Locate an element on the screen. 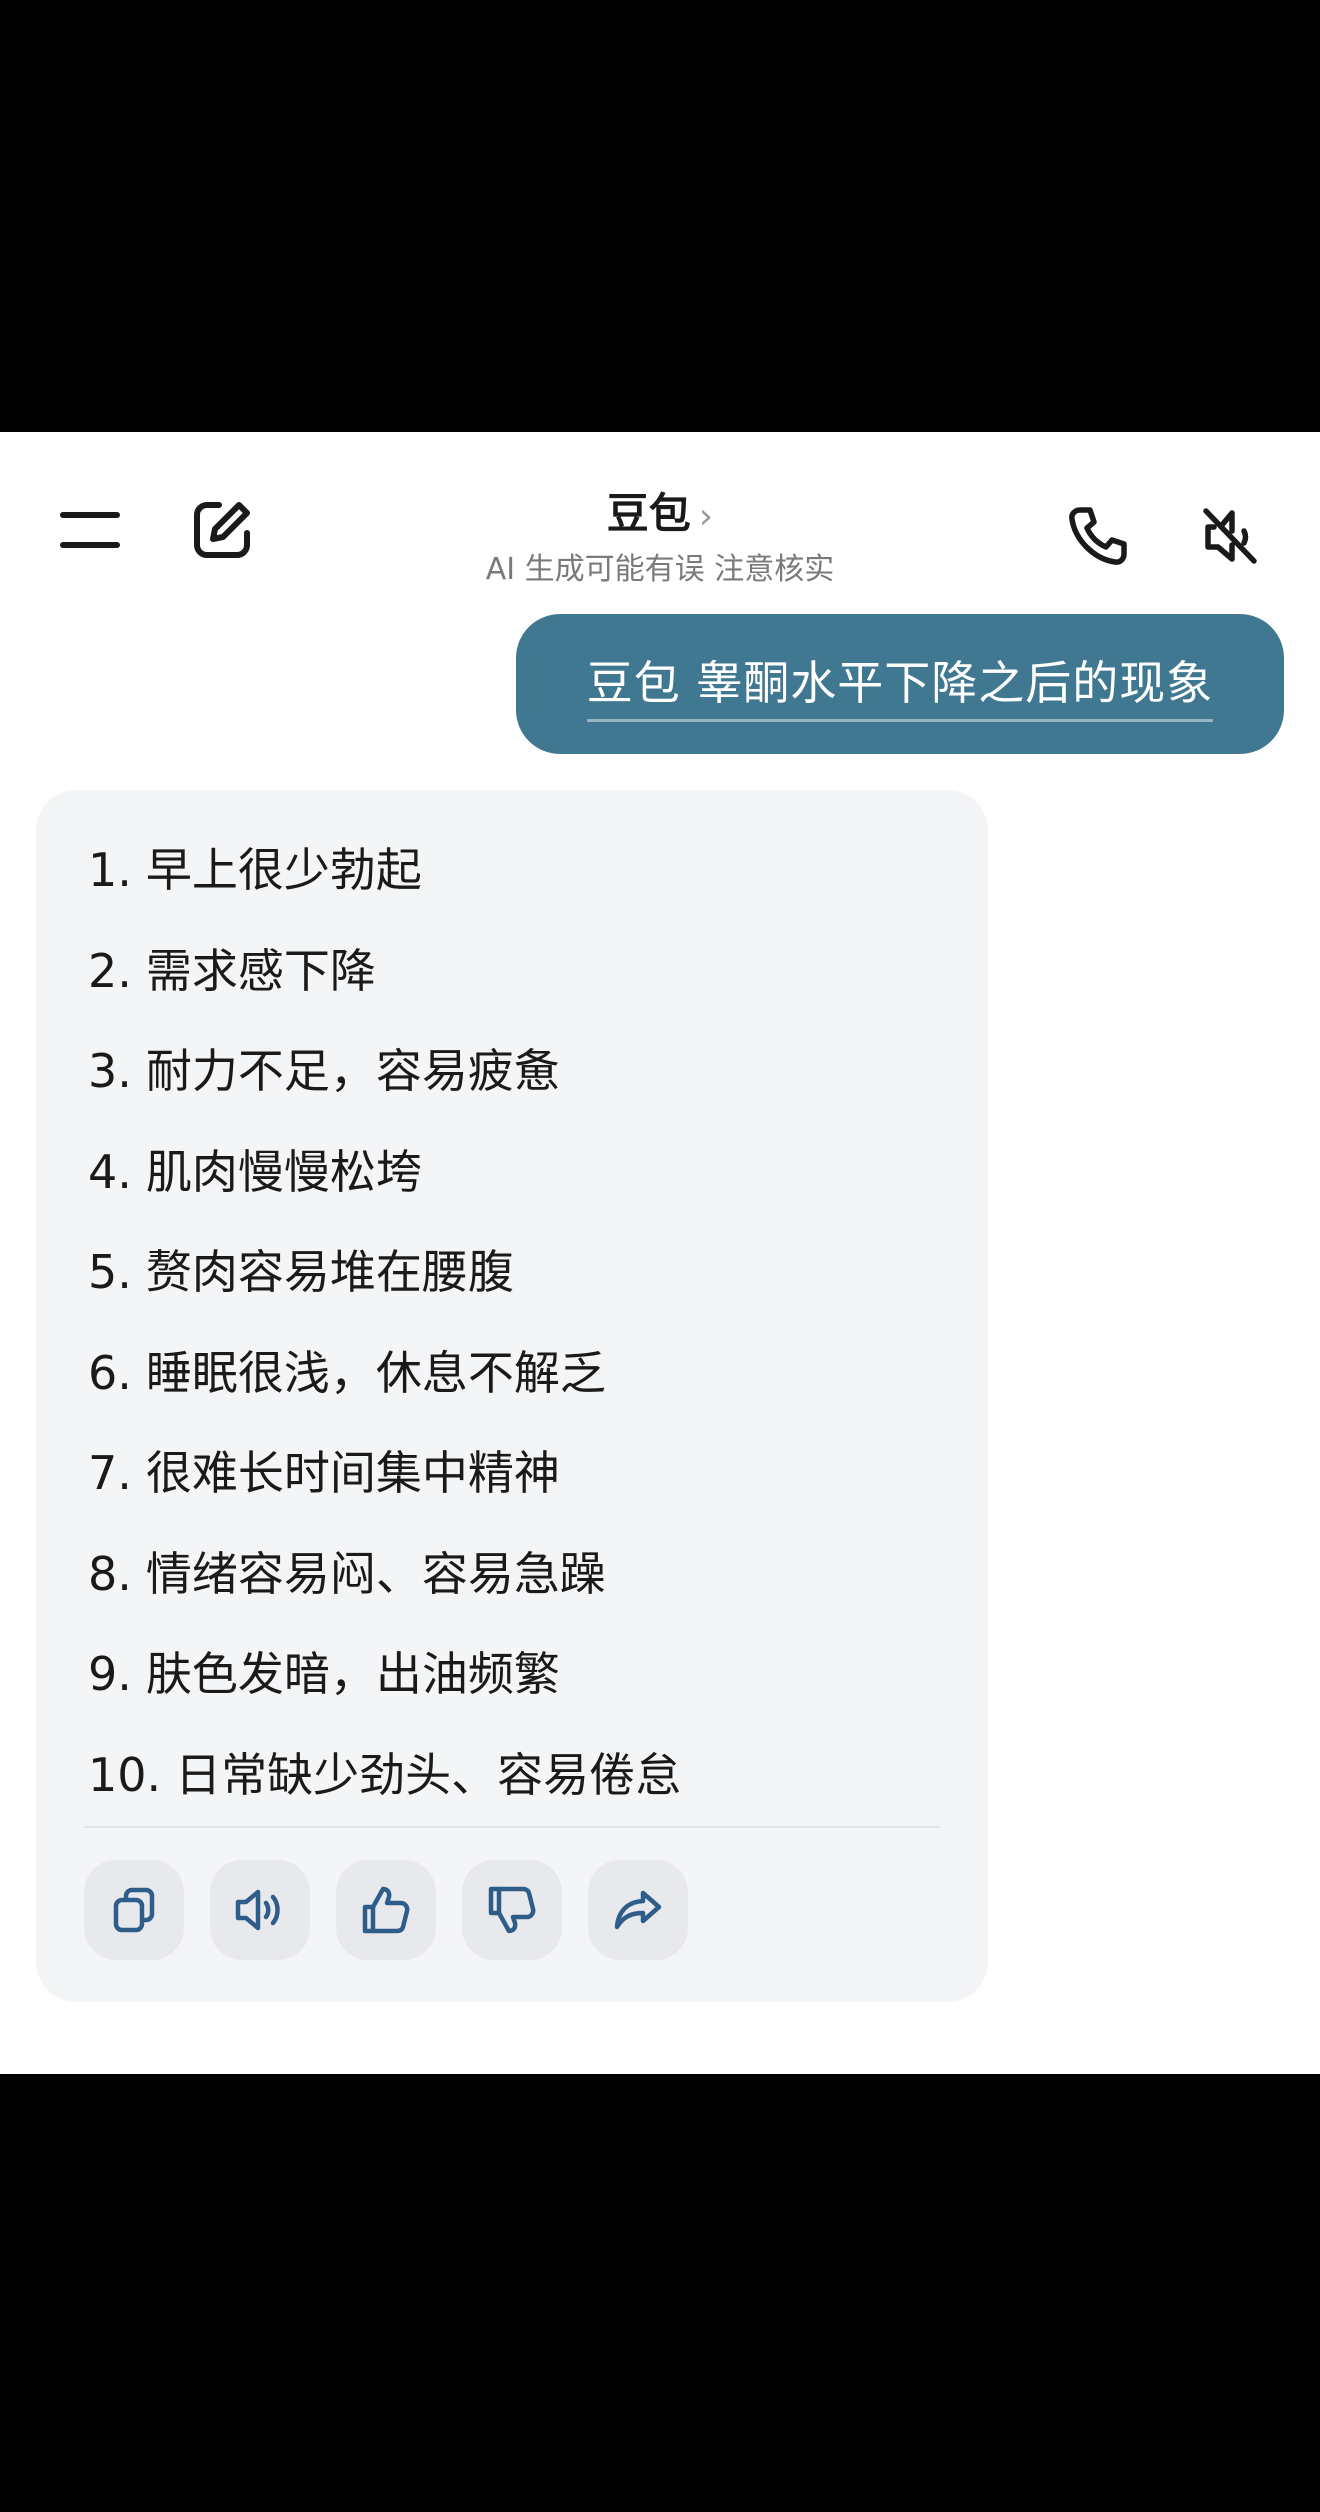  read-aloud-button is located at coordinates (260, 1910).